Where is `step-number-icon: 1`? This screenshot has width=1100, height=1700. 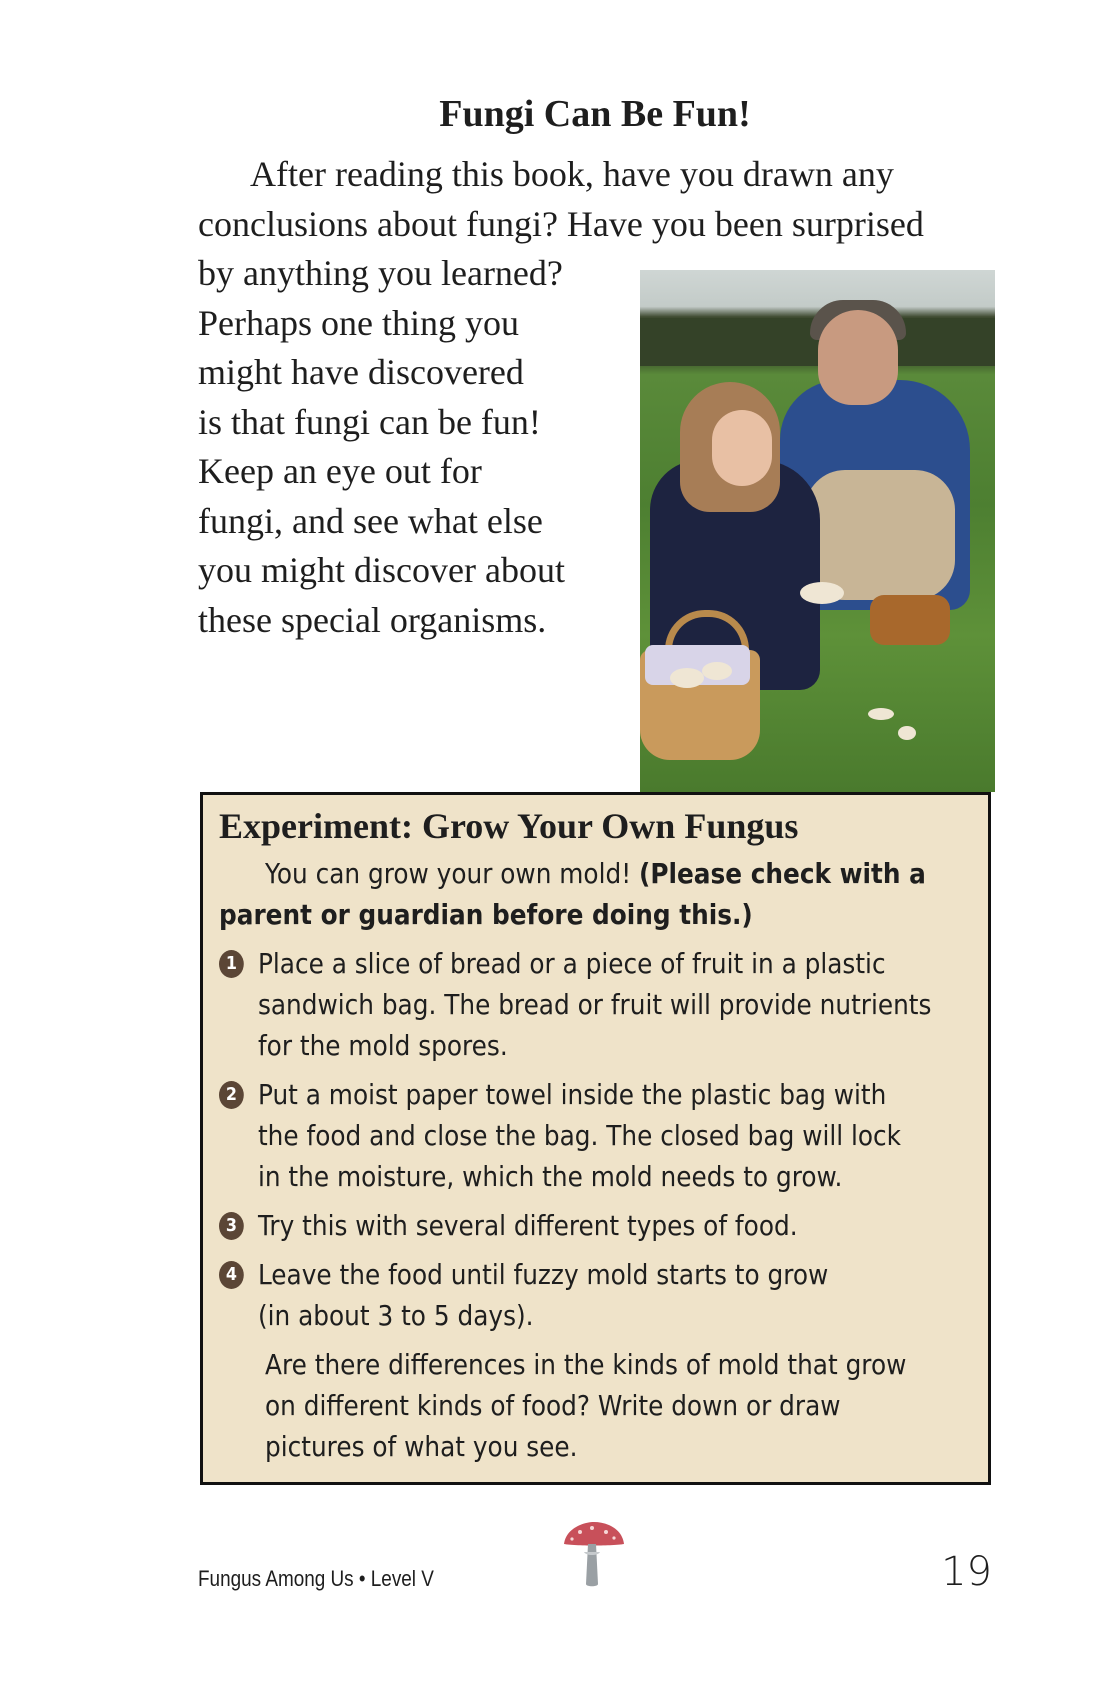 step-number-icon: 1 is located at coordinates (231, 964).